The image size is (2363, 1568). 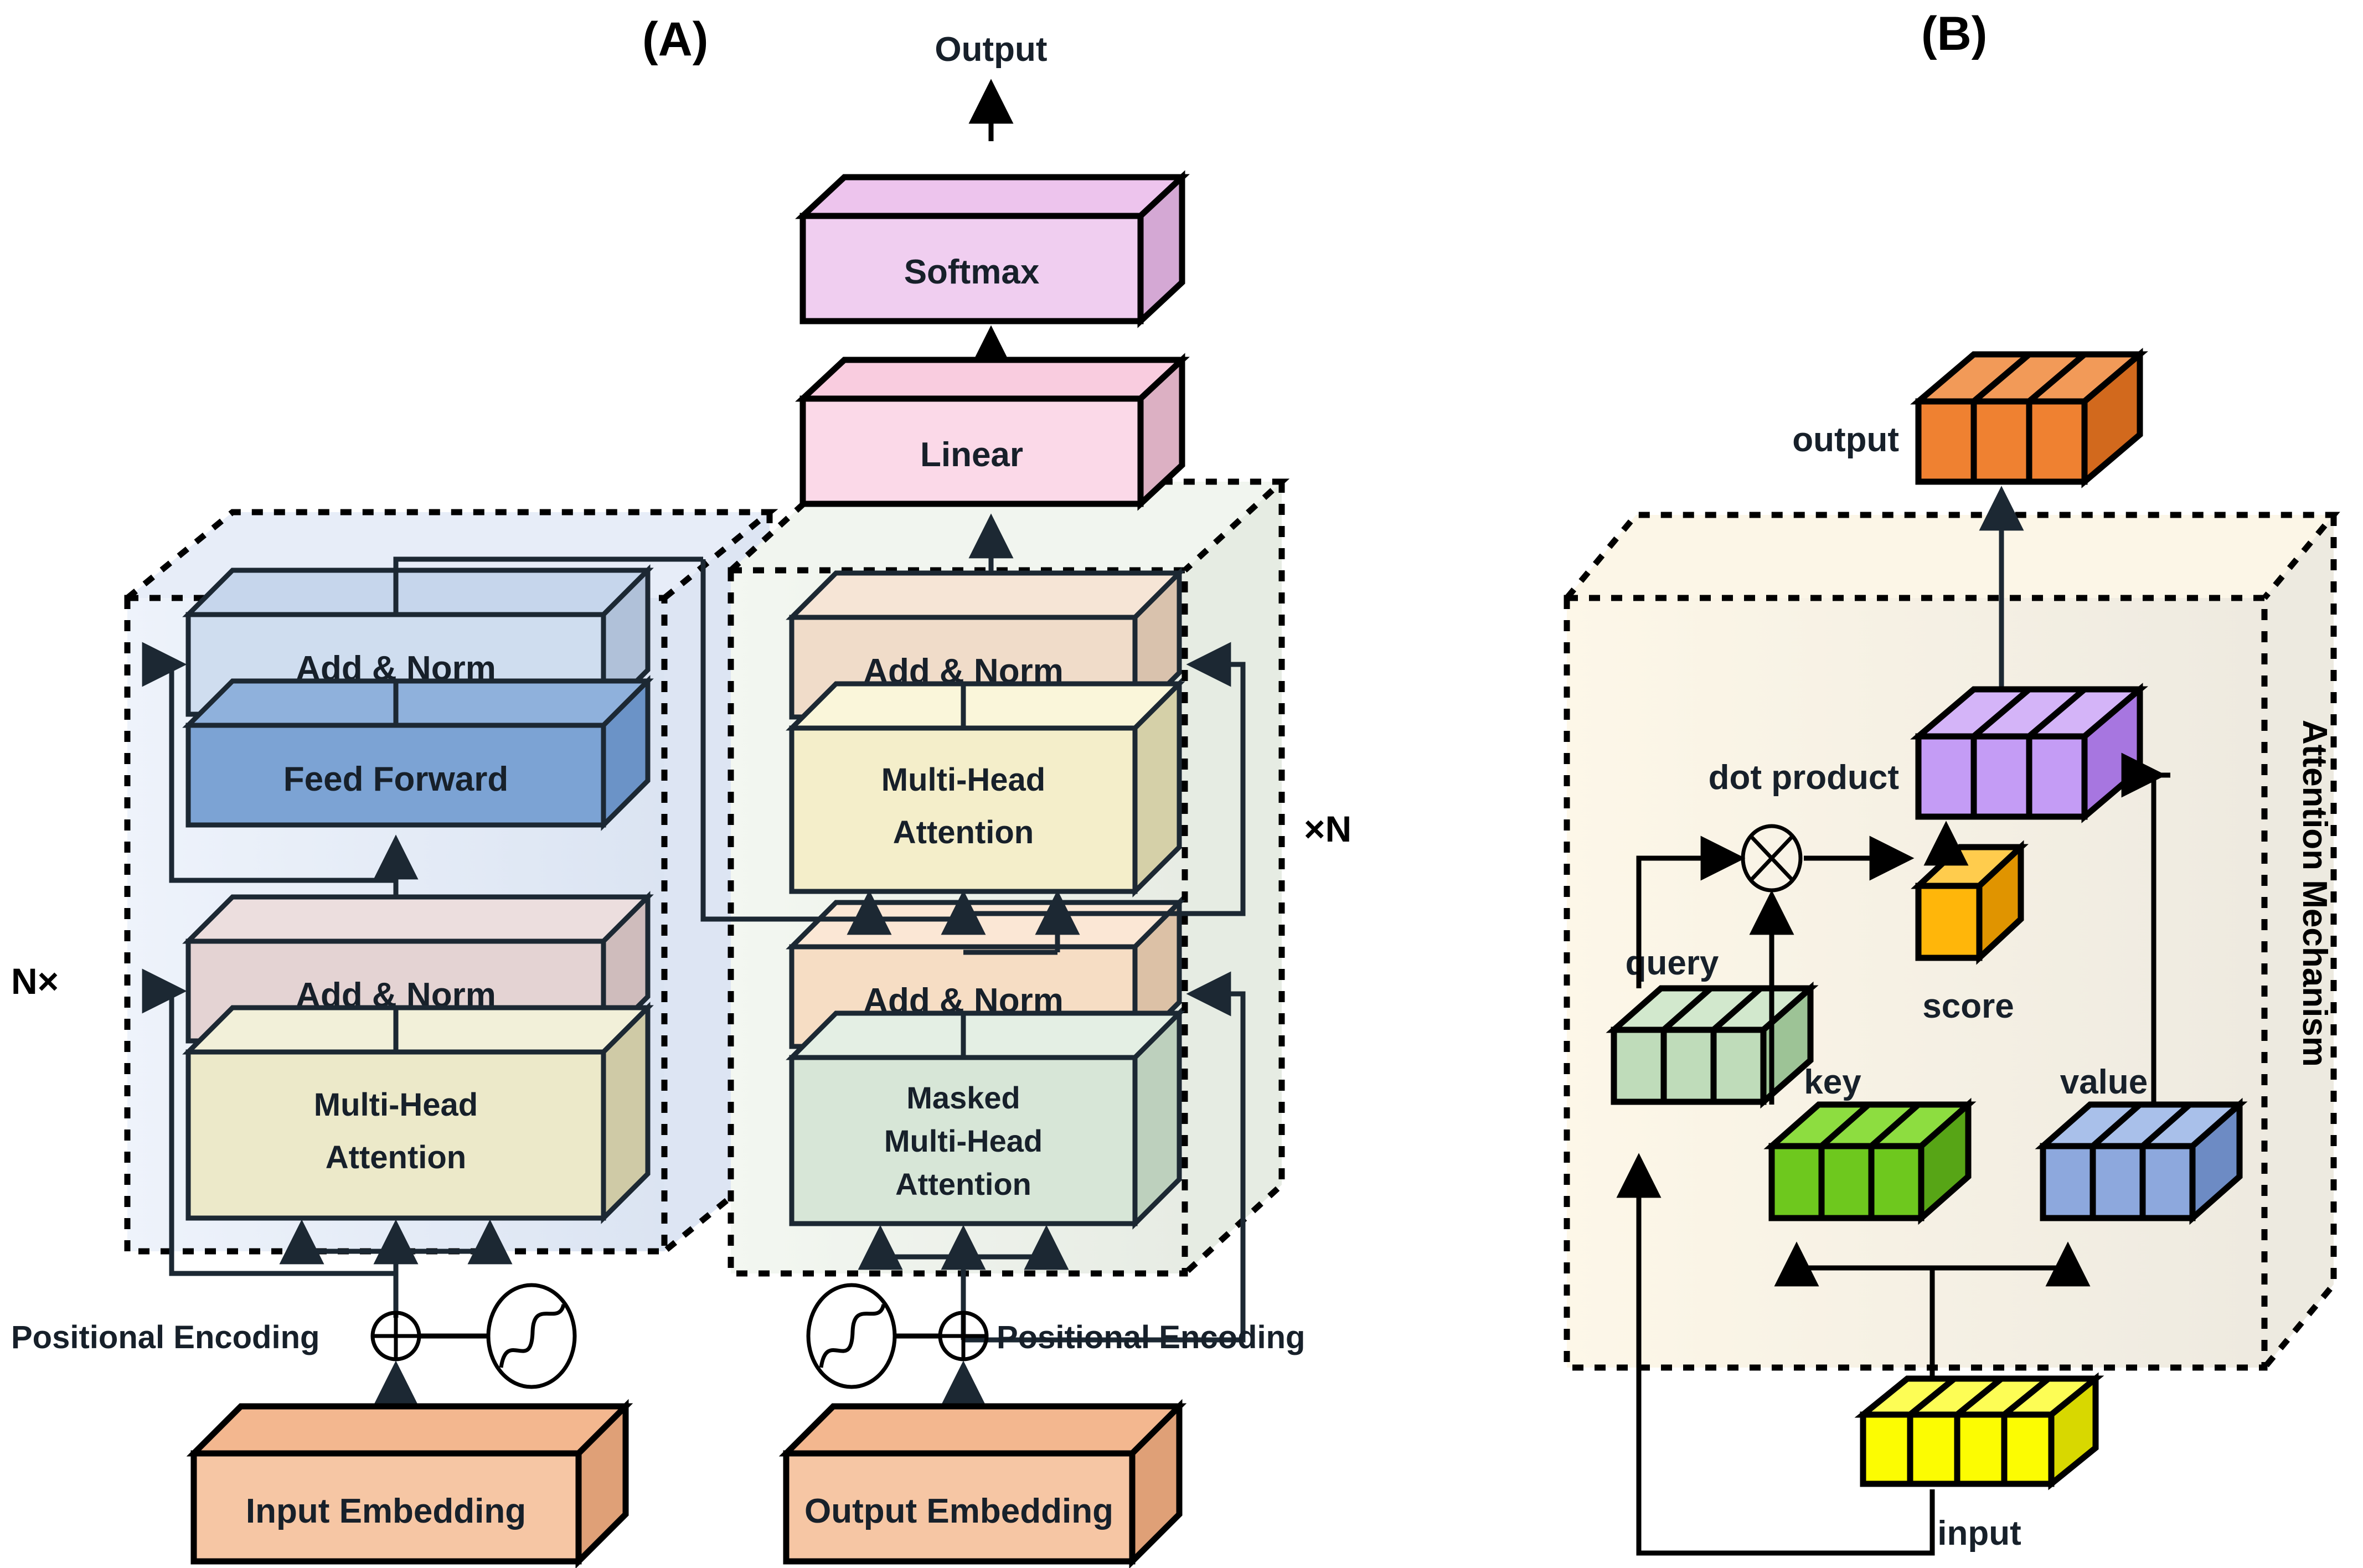 What do you see at coordinates (396, 779) in the screenshot?
I see `encoder-feed-forward-label: Feed Forward` at bounding box center [396, 779].